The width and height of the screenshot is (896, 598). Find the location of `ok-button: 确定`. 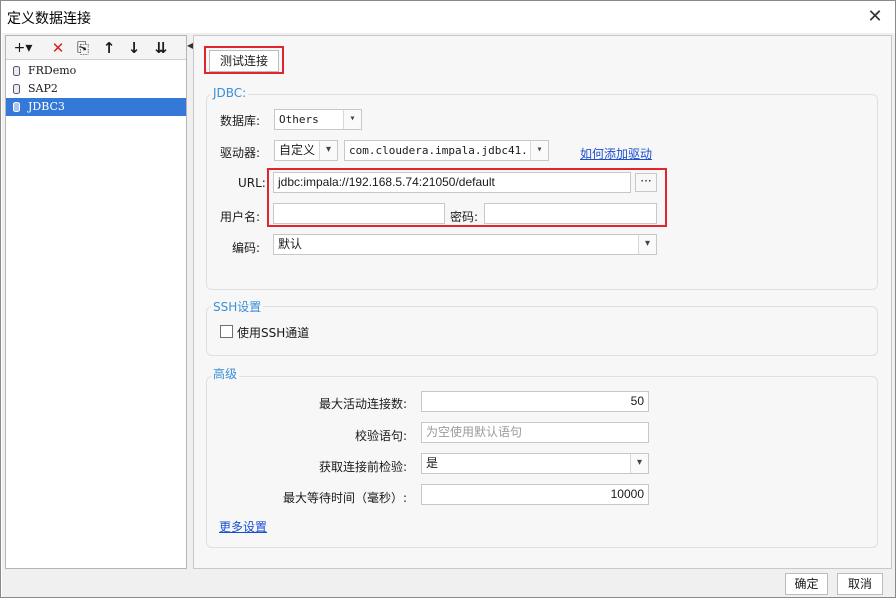

ok-button: 确定 is located at coordinates (806, 584).